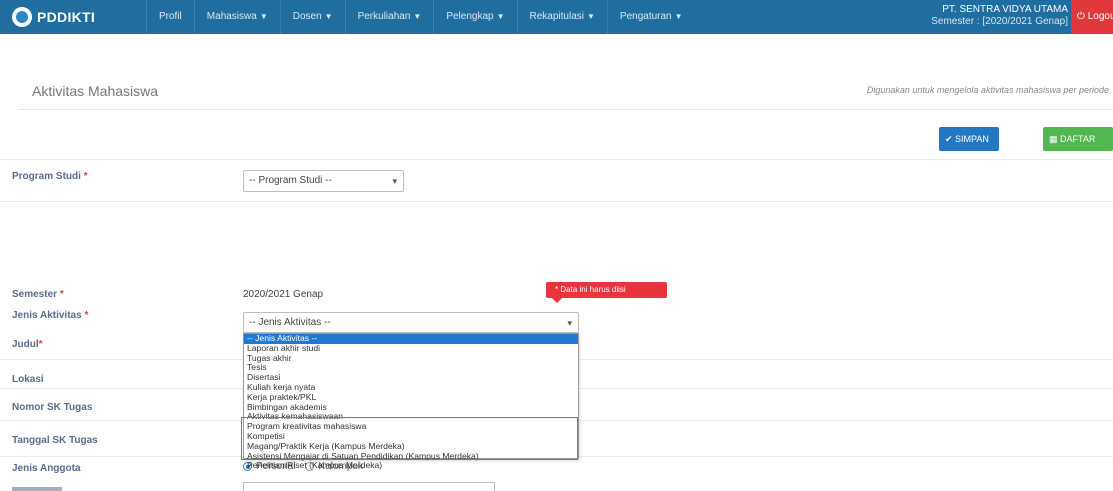 Image resolution: width=1113 pixels, height=491 pixels. What do you see at coordinates (66, 17) in the screenshot?
I see `brand-name: PDDIKTI` at bounding box center [66, 17].